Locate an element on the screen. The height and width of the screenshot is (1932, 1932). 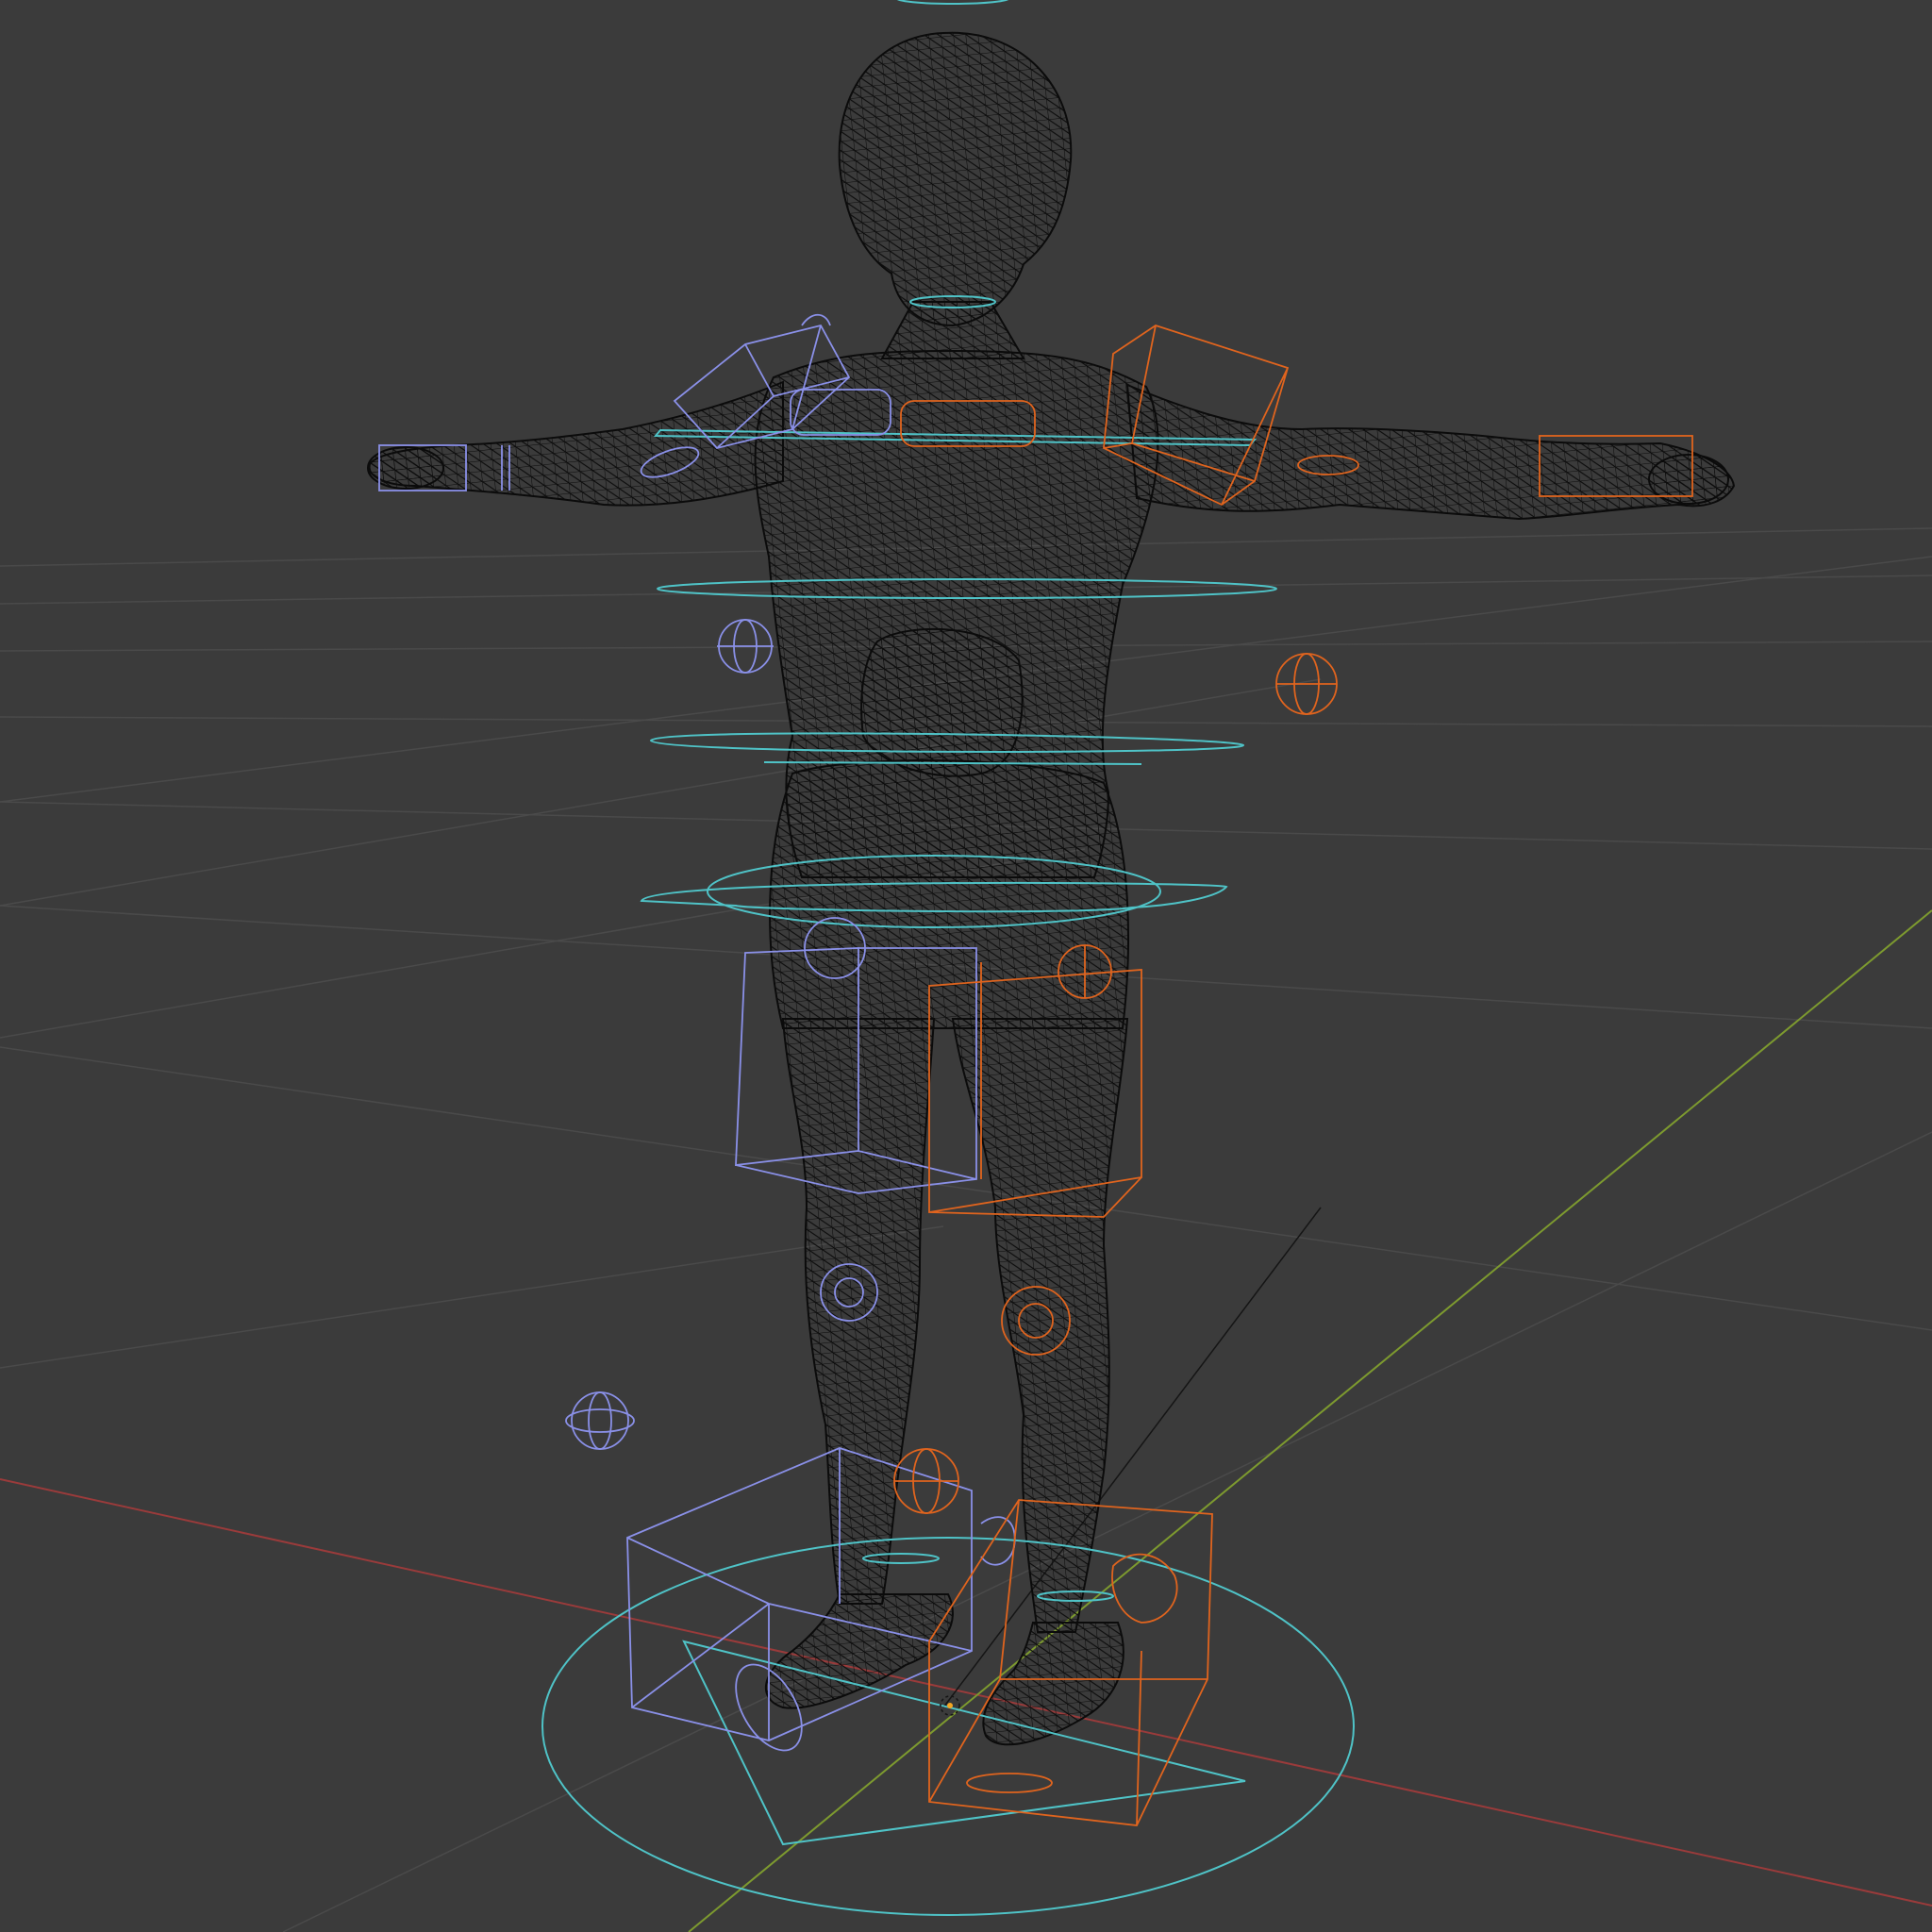
left-elbow-pole-icon is located at coordinates (746, 647).